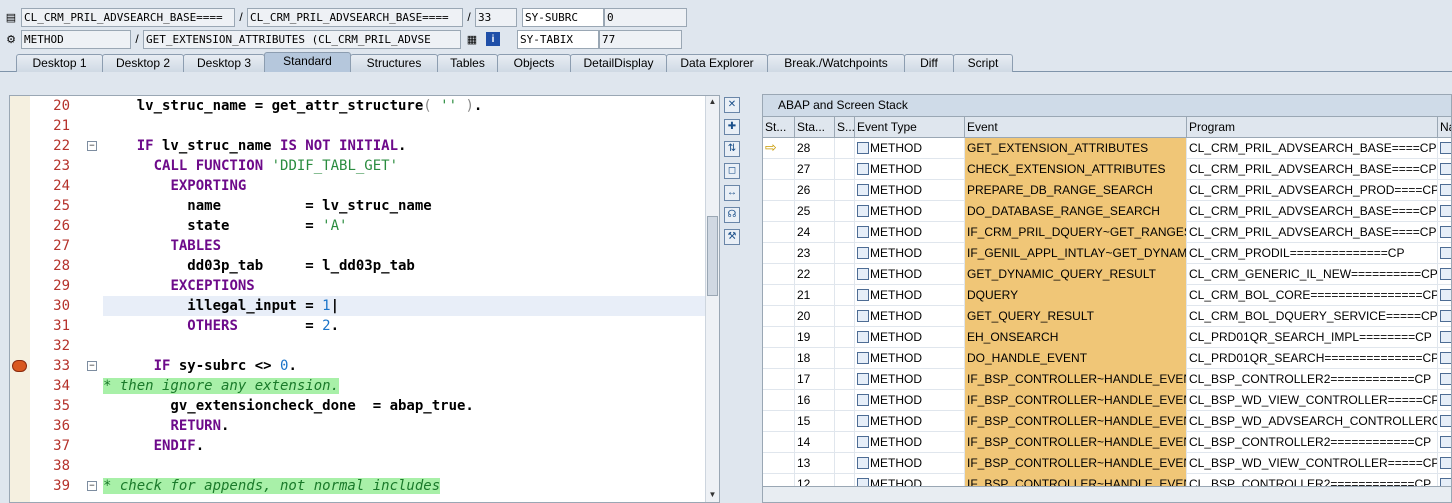 This screenshot has height=503, width=1452. Describe the element at coordinates (732, 193) in the screenshot. I see `resize-tool-icon: ↔` at that location.